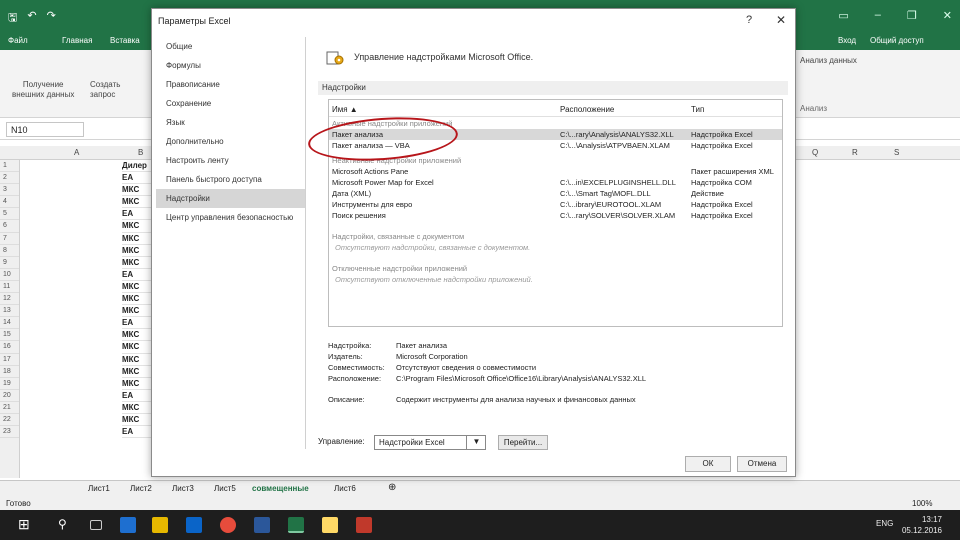  What do you see at coordinates (697, 110) in the screenshot?
I see `column-type-header: Тип` at bounding box center [697, 110].